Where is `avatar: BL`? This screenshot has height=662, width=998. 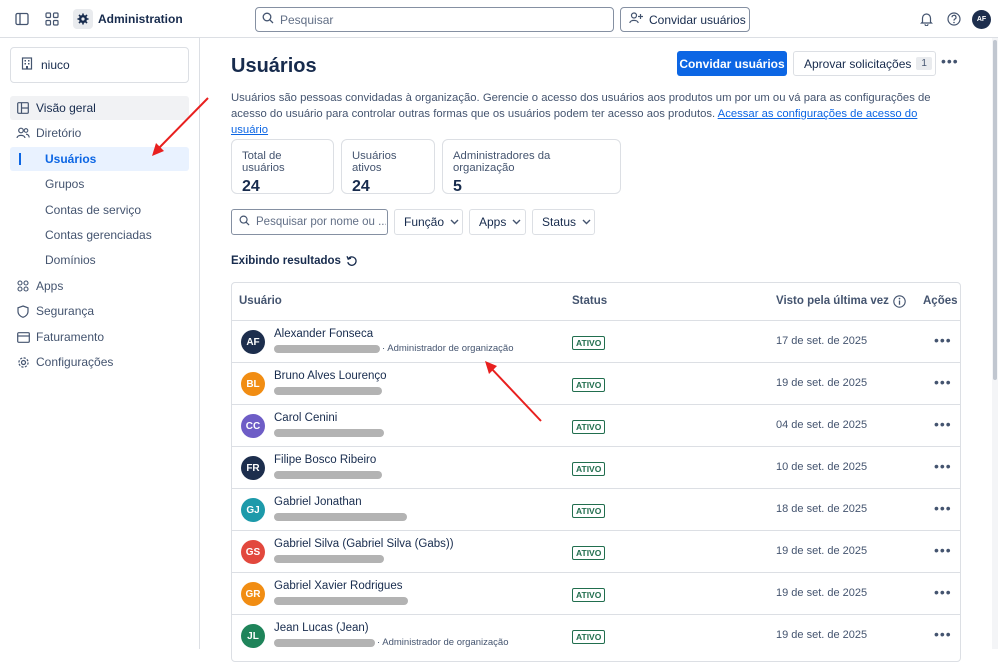
avatar: BL is located at coordinates (253, 384).